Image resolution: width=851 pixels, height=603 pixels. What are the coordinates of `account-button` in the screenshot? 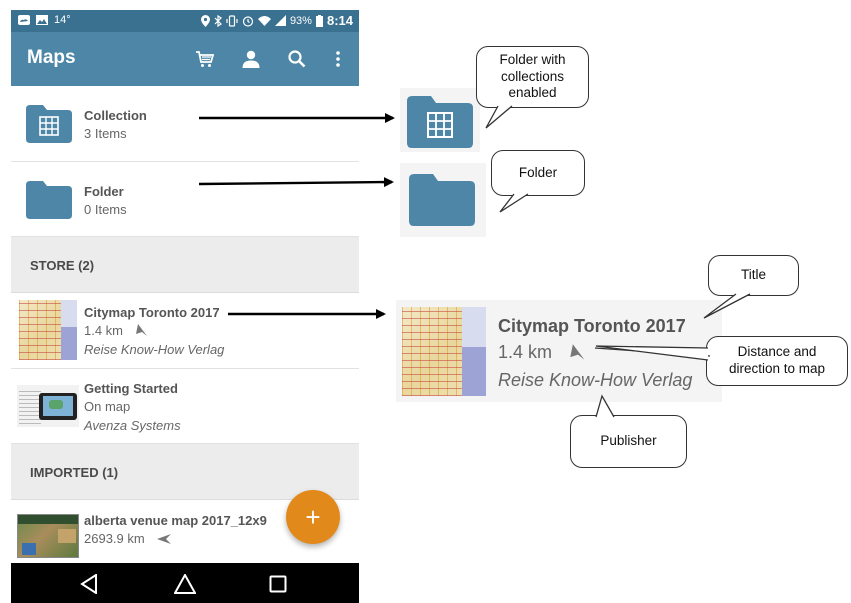 It's located at (251, 59).